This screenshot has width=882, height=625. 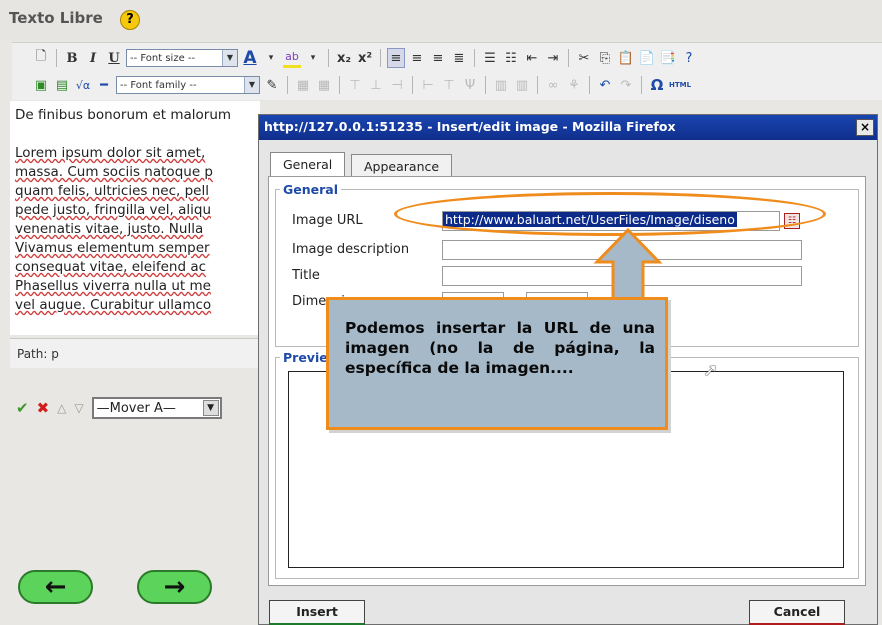 I want to click on cancel-button: Cancel, so click(x=797, y=612).